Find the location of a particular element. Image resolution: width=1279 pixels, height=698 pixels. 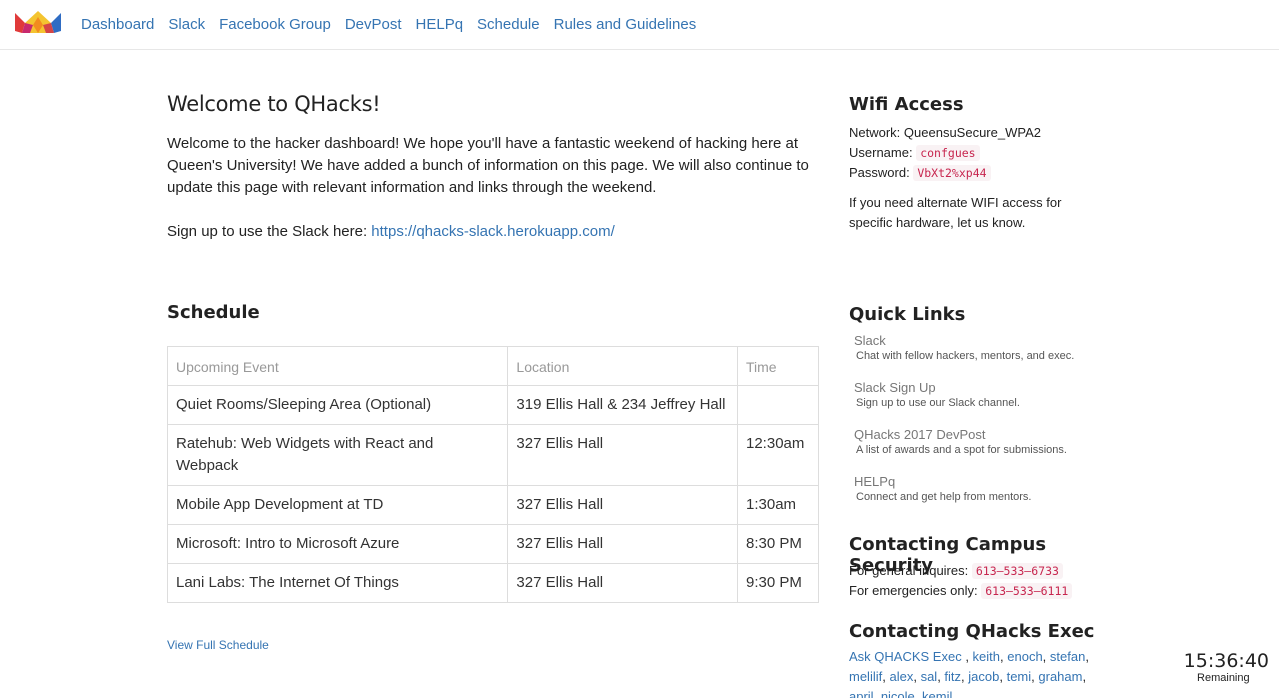

timer-time: 15:36:40 is located at coordinates (1226, 661).